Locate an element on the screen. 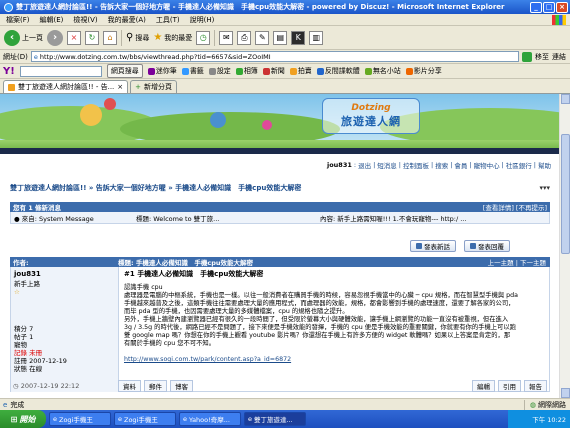  scrollbar-thumb is located at coordinates (565, 194).